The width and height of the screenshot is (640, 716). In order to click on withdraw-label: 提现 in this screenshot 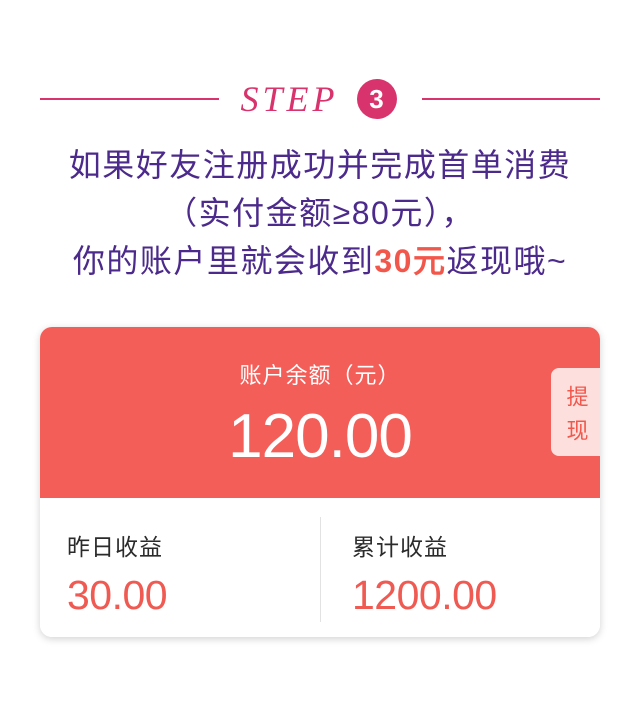, I will do `click(576, 419)`.